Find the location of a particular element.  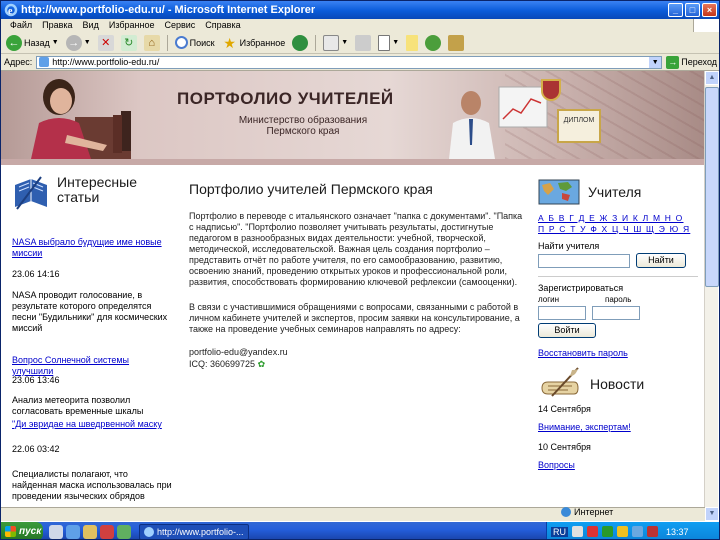

home-button: ⌂ is located at coordinates (152, 43).